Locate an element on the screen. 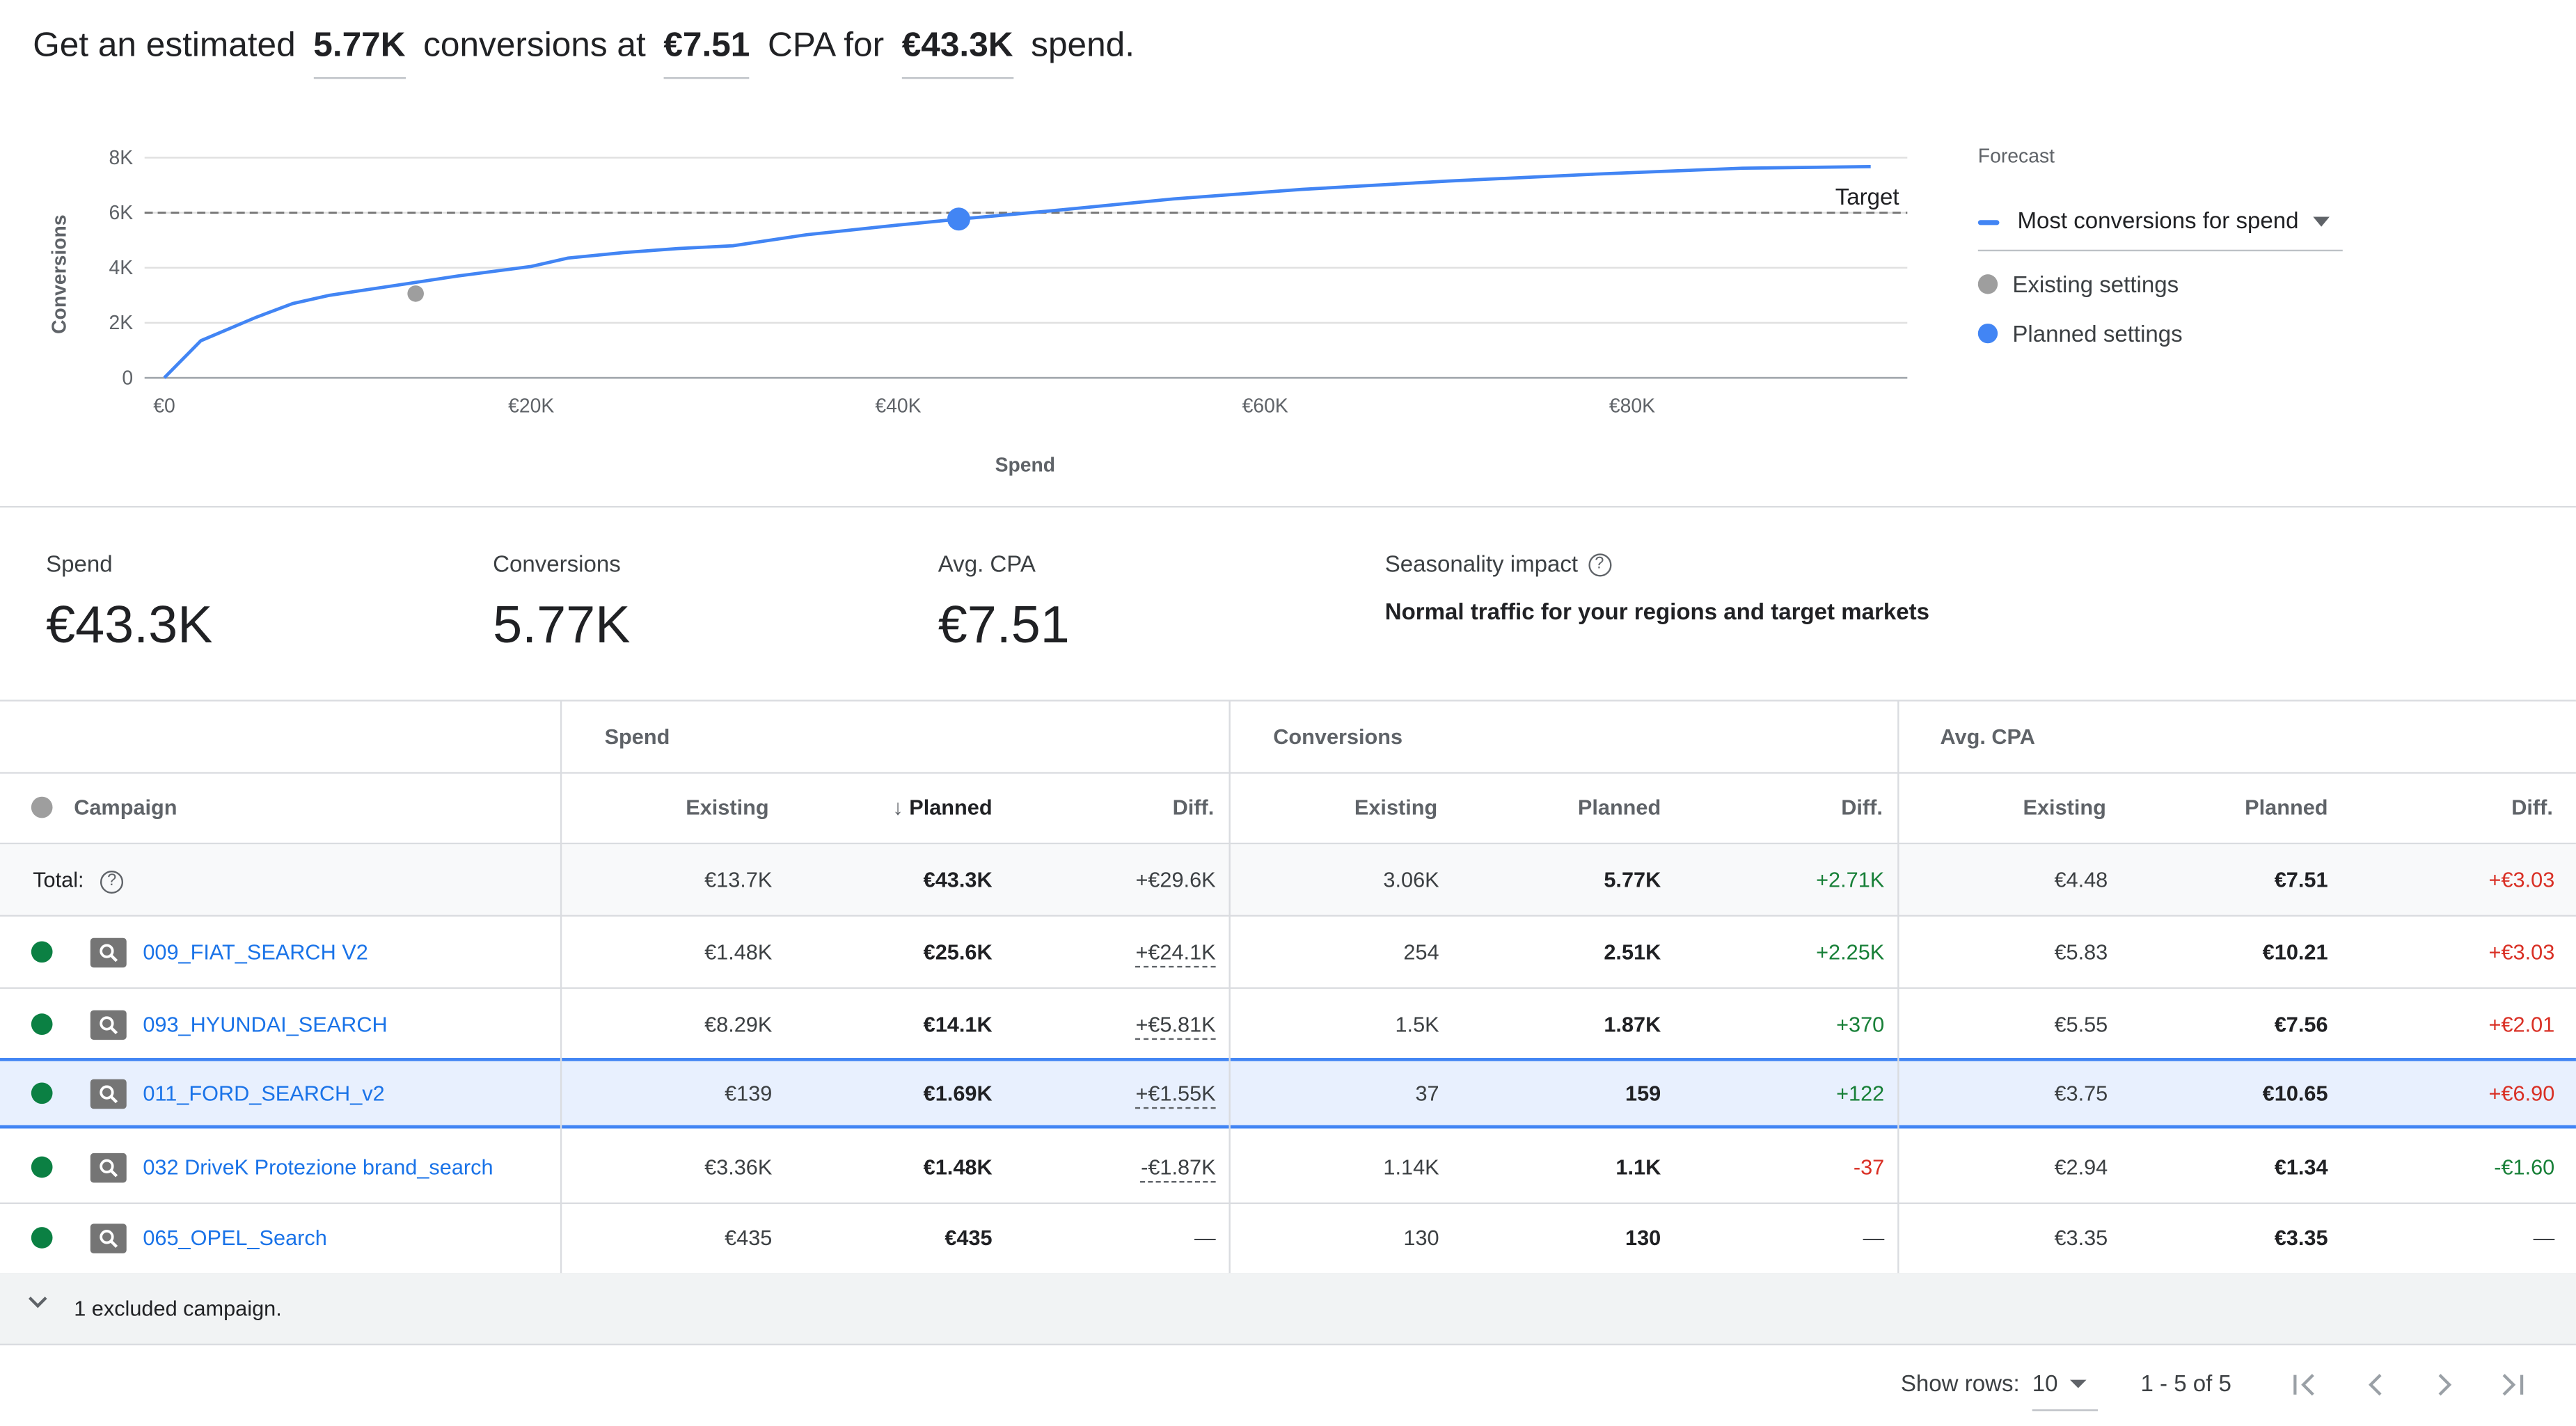 The image size is (2576, 1426). cell-conv-existing: 254 is located at coordinates (1421, 952).